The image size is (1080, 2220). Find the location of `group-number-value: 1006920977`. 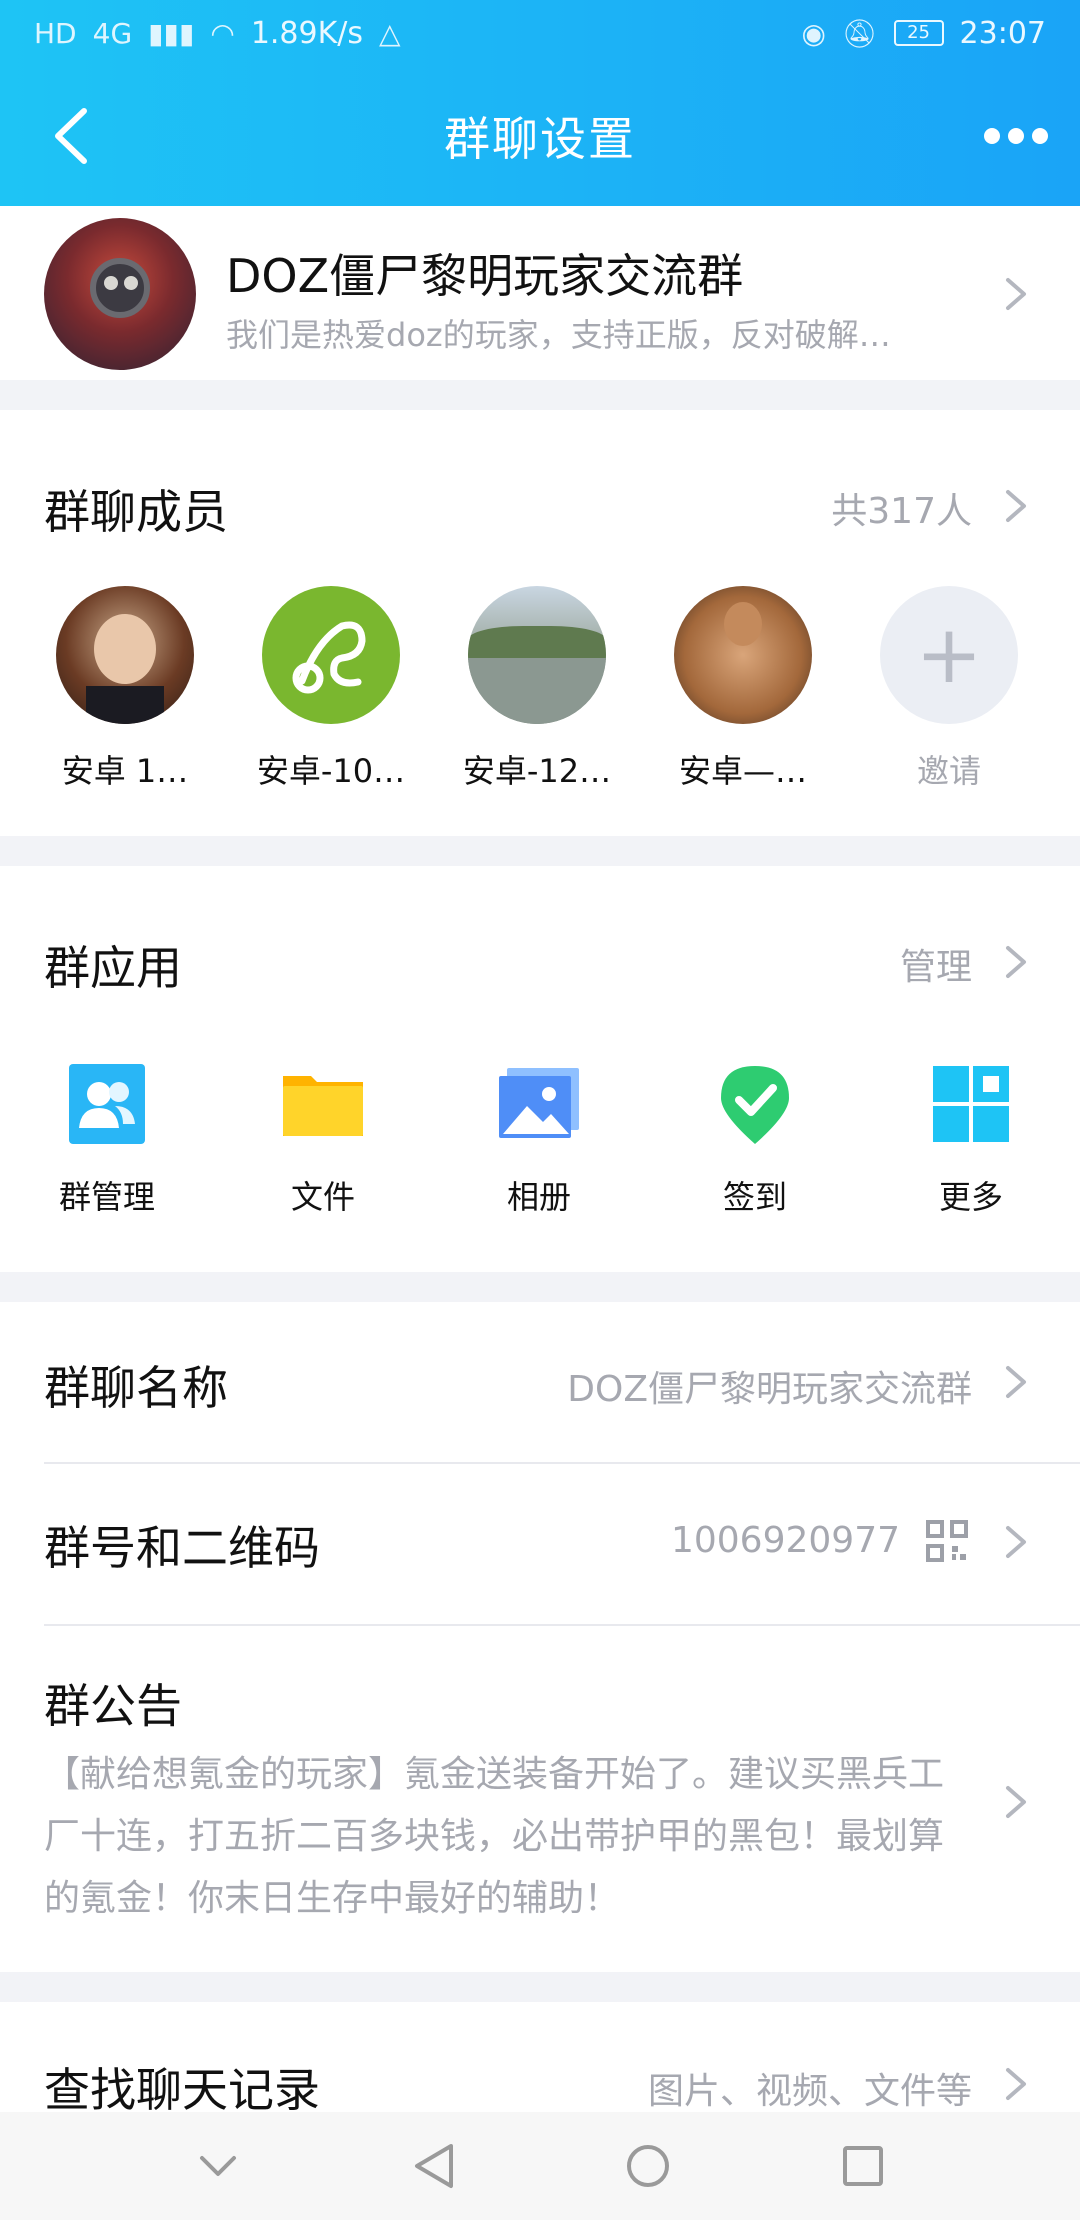

group-number-value: 1006920977 is located at coordinates (785, 1540).